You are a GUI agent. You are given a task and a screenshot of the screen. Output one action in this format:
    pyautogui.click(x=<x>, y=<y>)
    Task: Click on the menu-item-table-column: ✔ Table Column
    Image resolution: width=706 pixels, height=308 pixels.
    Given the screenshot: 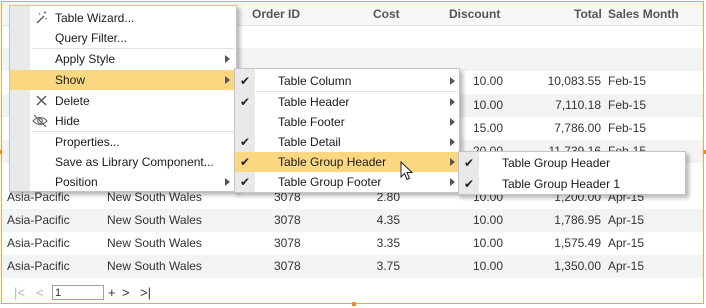 What is the action you would take?
    pyautogui.click(x=347, y=81)
    